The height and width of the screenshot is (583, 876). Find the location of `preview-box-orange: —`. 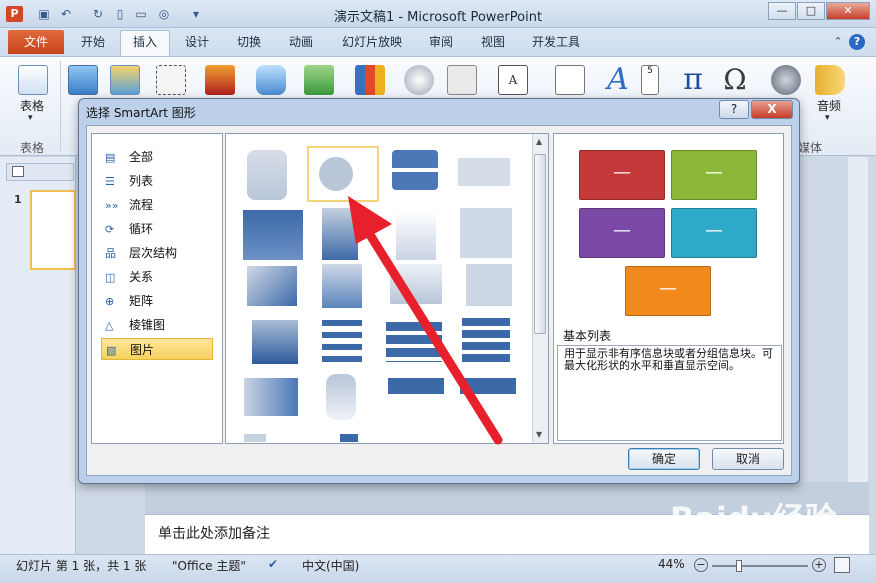

preview-box-orange: — is located at coordinates (668, 291).